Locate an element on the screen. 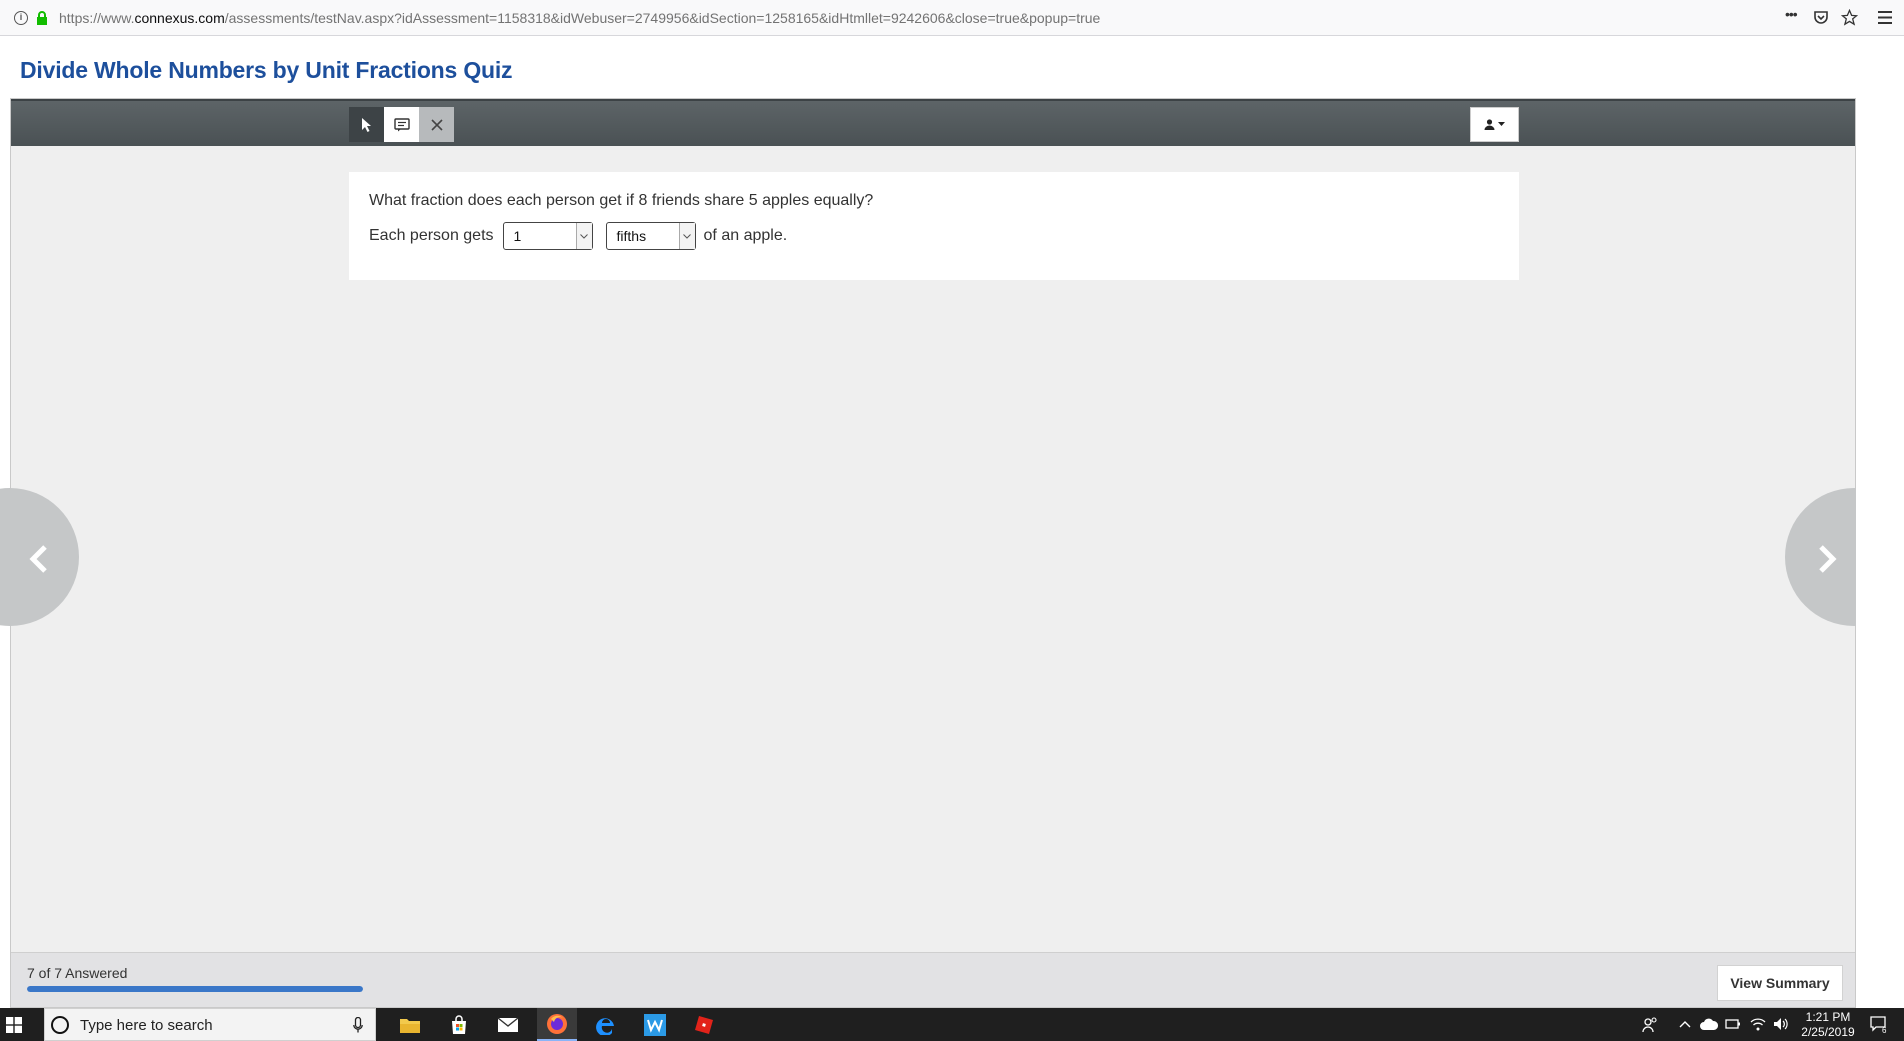 The image size is (1904, 1041). assessment-toolbar is located at coordinates (933, 122).